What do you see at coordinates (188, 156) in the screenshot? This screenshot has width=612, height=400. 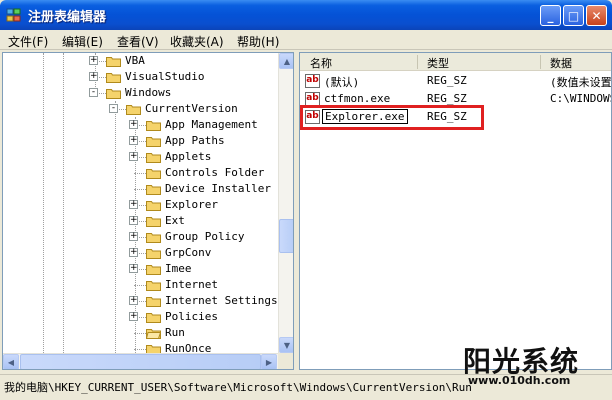 I see `tree-item-label: Applets` at bounding box center [188, 156].